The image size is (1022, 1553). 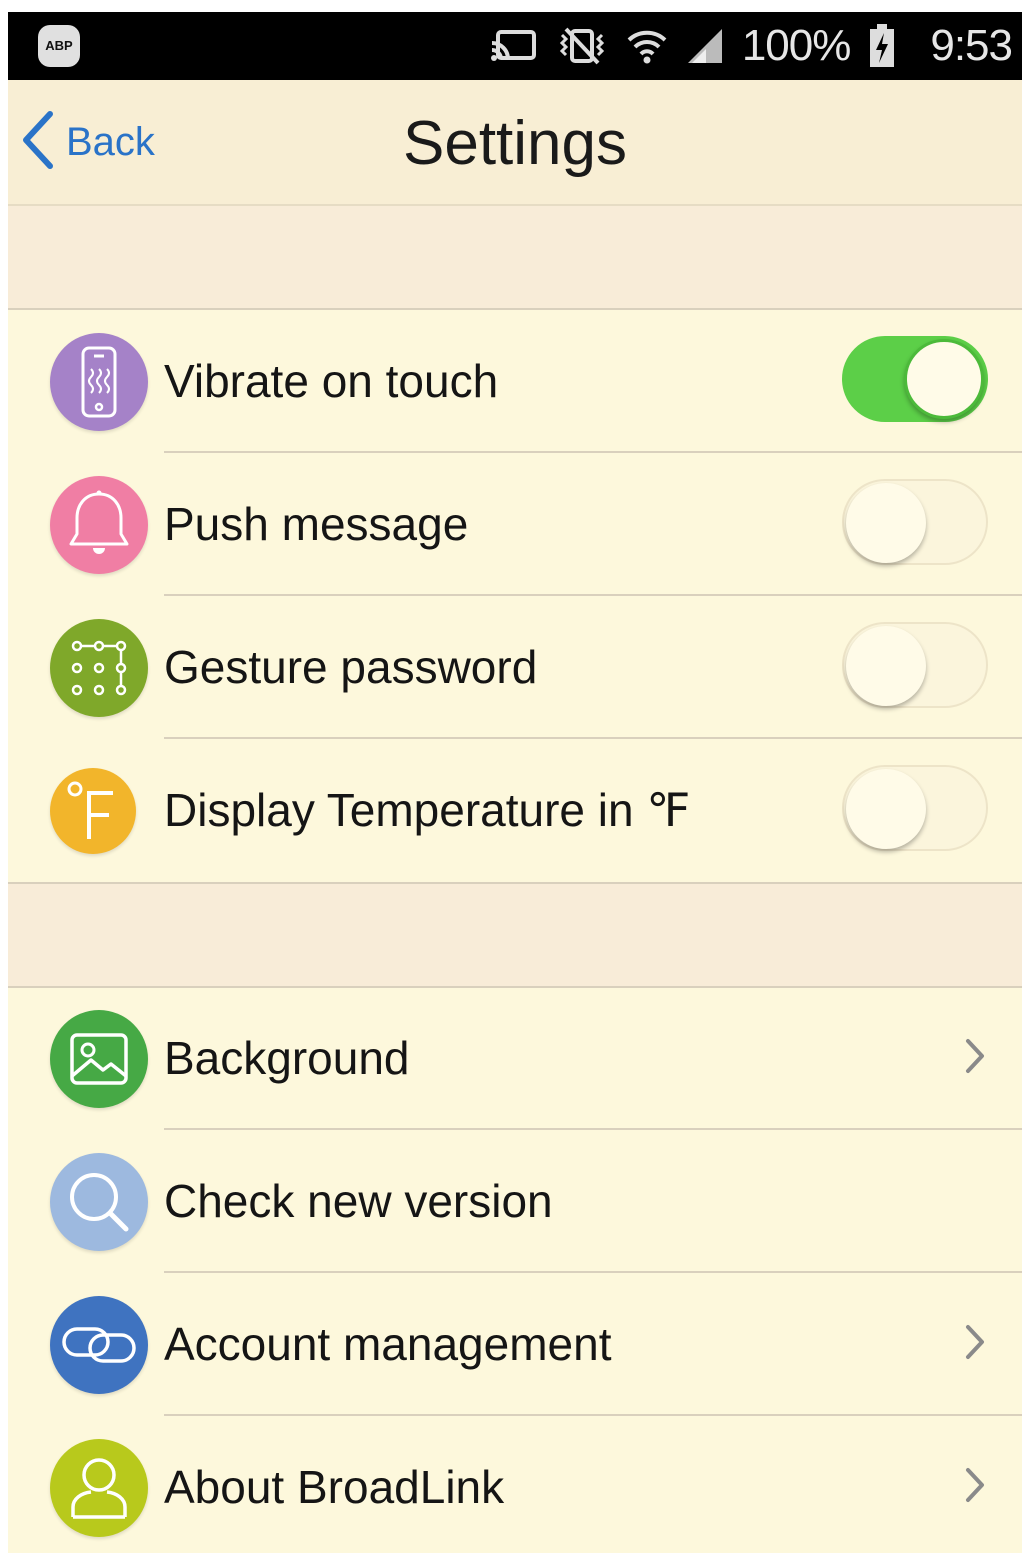 What do you see at coordinates (427, 810) in the screenshot?
I see `setting-label: Display Temperature in ℉` at bounding box center [427, 810].